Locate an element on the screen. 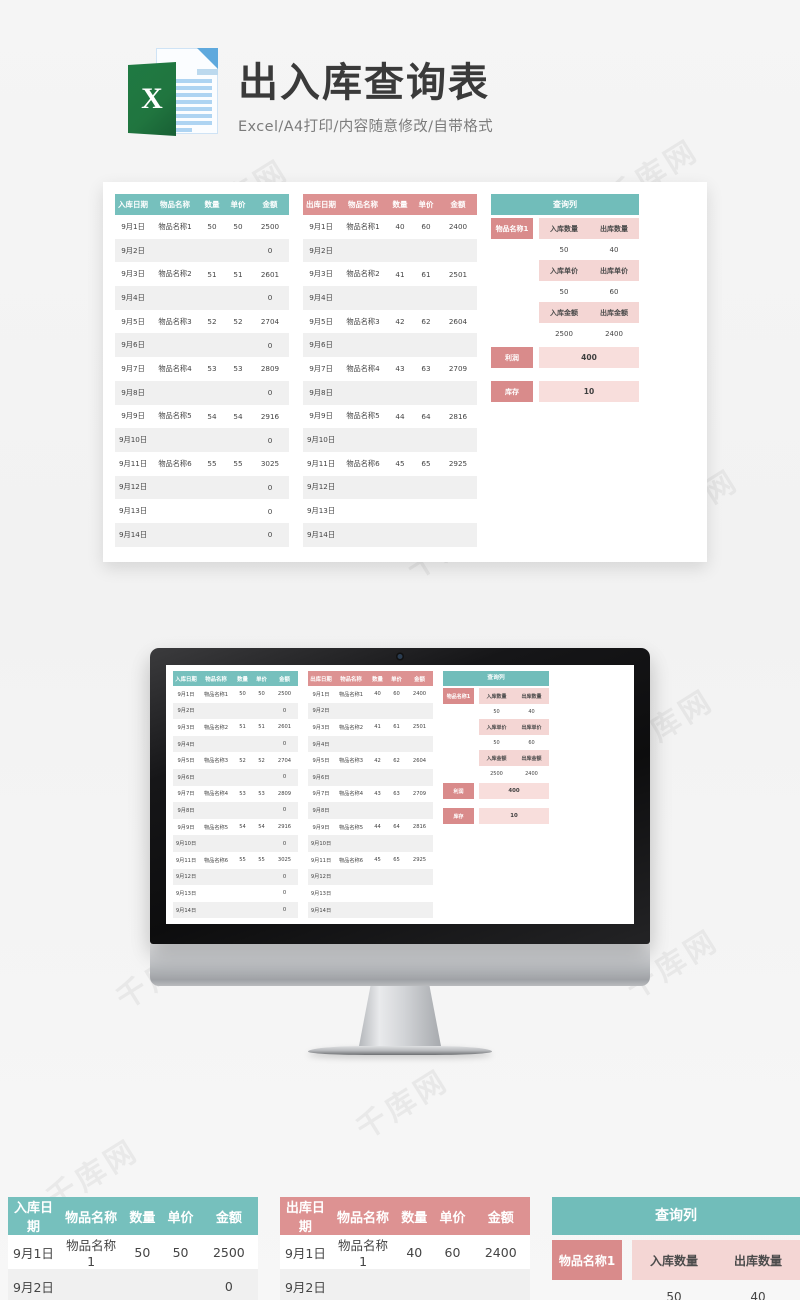 The width and height of the screenshot is (800, 1300). cell-inbound-10-0: 9月11日 is located at coordinates (186, 860).